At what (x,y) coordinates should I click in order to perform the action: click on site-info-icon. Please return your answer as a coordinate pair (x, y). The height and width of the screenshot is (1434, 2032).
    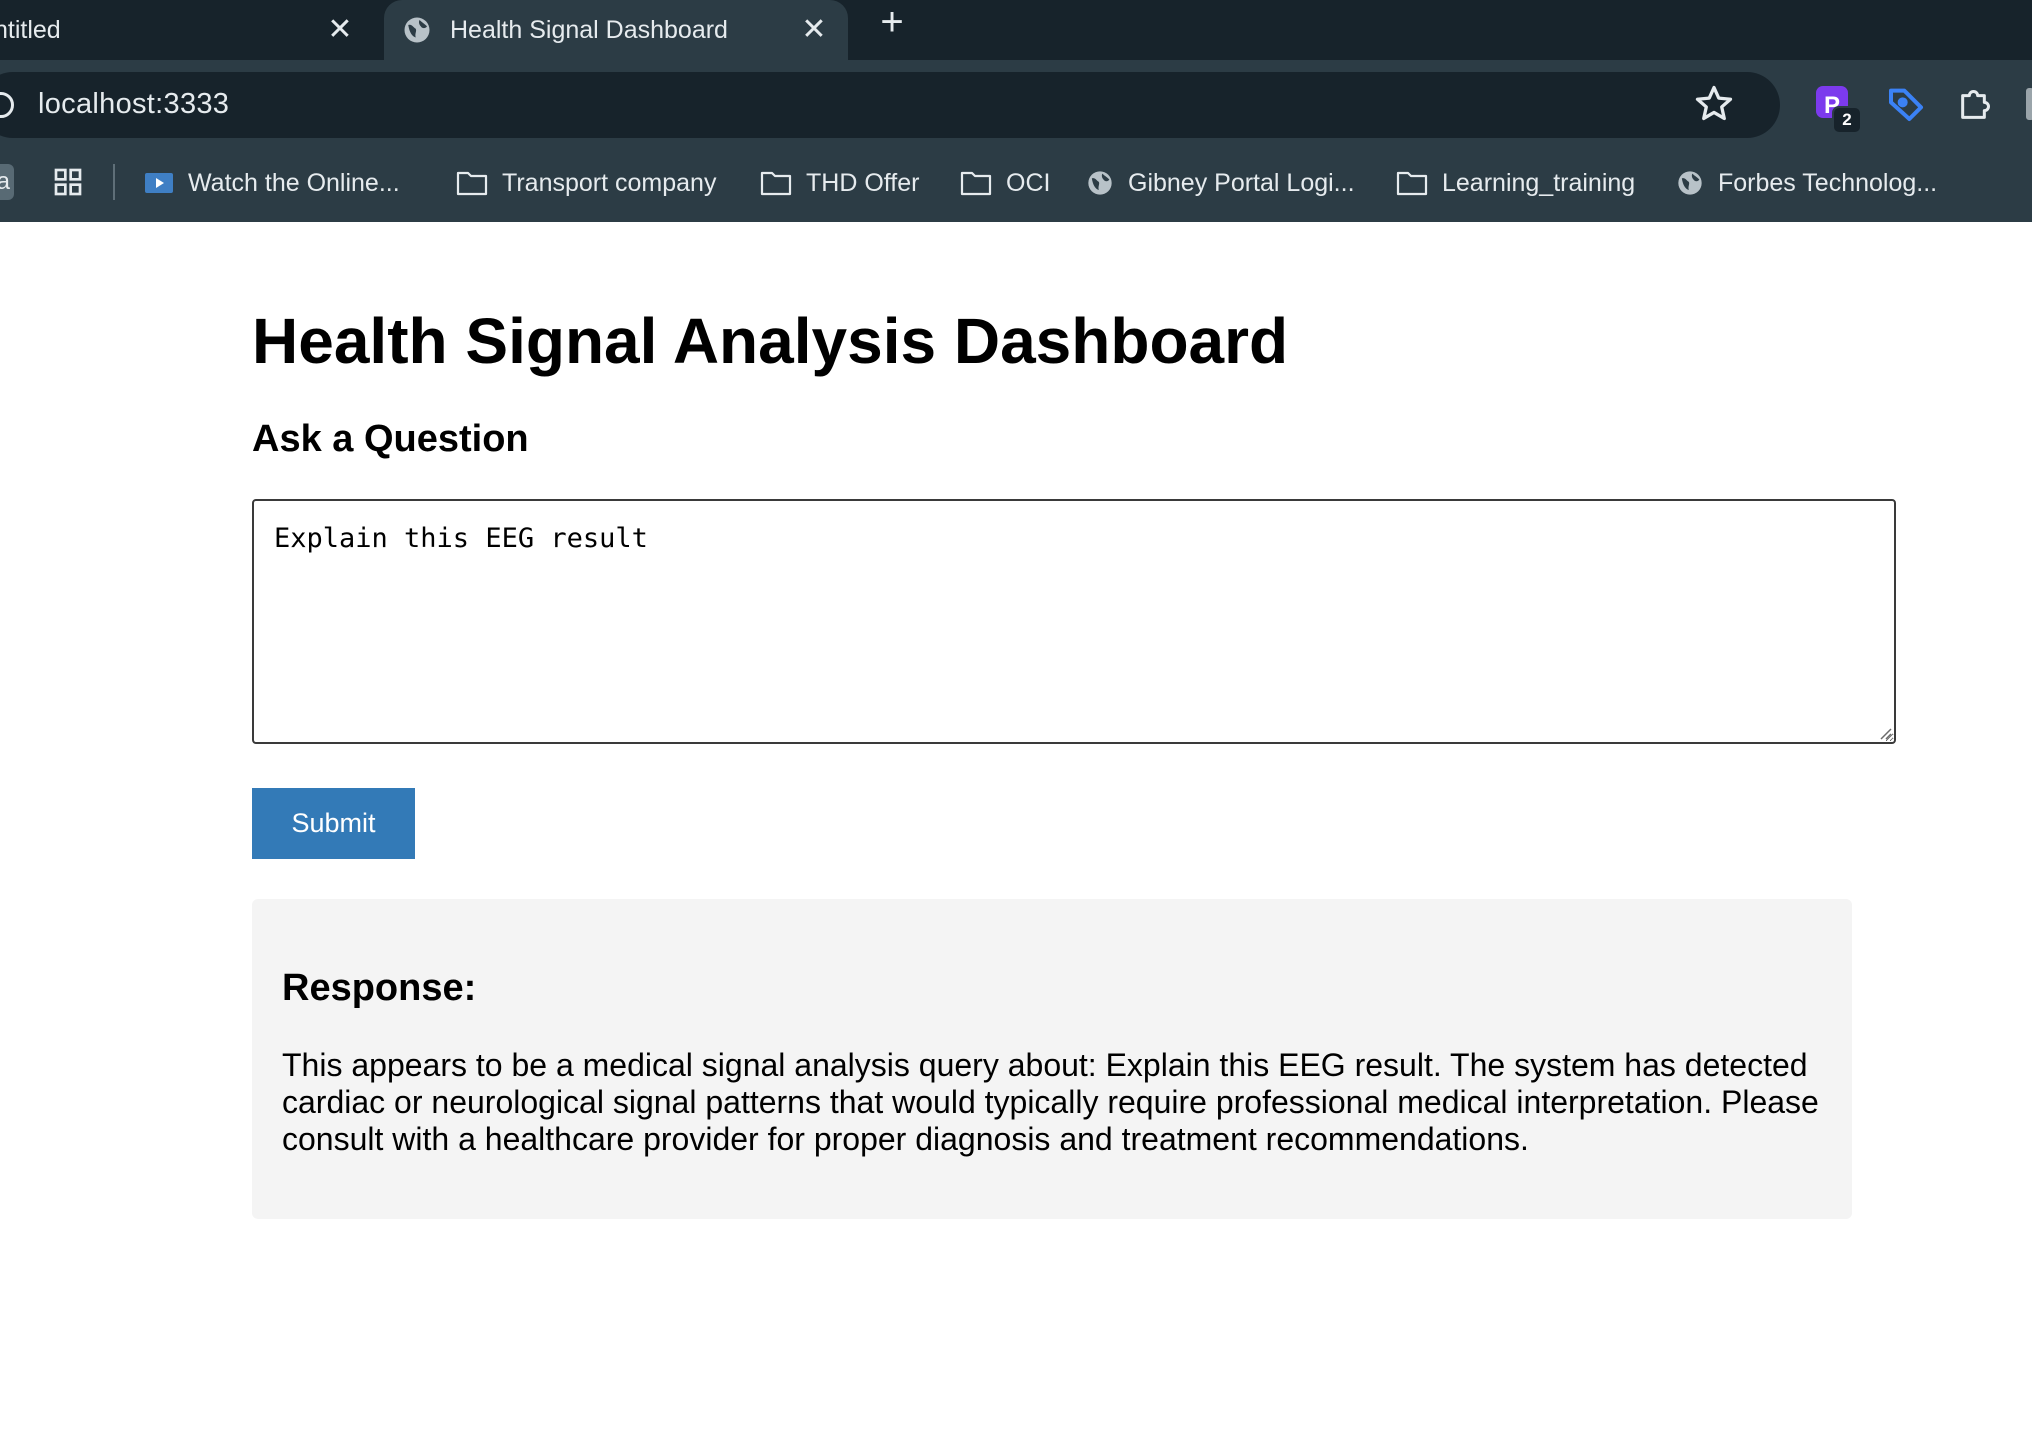
    Looking at the image, I should click on (7, 105).